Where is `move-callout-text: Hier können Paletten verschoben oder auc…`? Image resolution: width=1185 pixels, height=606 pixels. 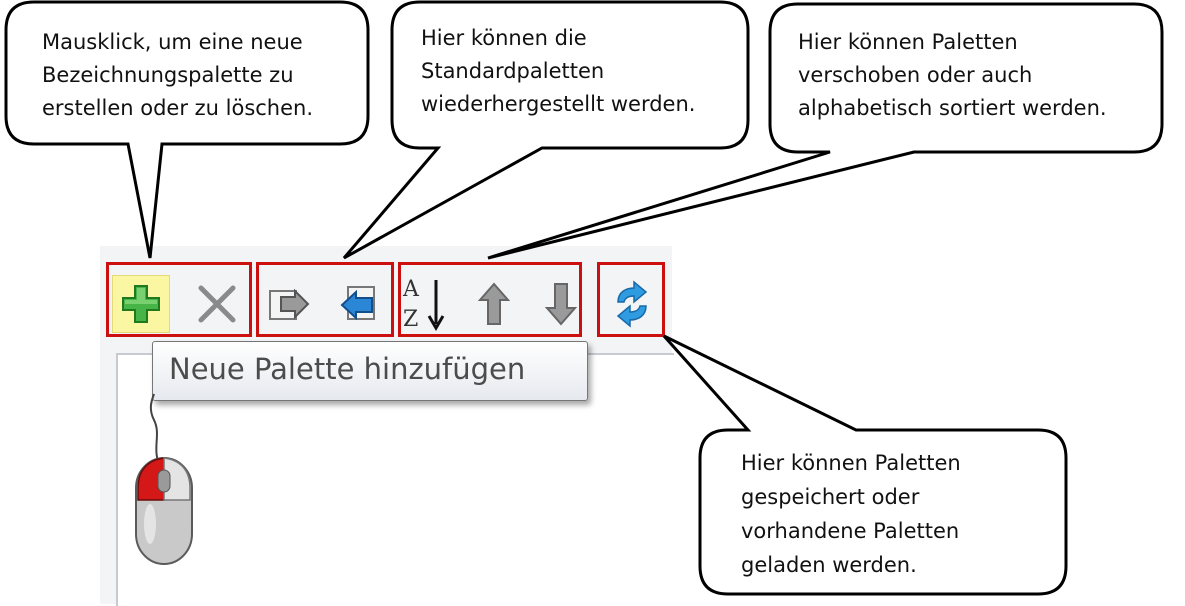
move-callout-text: Hier können Paletten verschoben oder auc… is located at coordinates (952, 75).